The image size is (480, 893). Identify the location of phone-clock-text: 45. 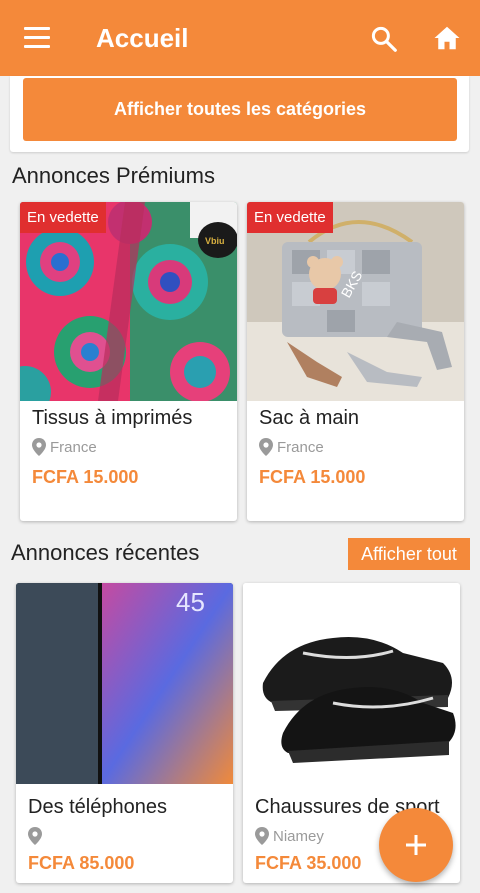
(190, 602).